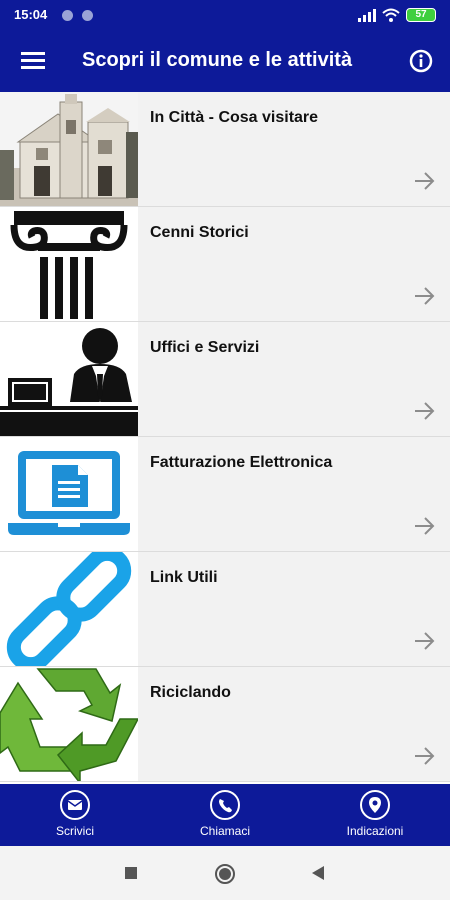 The width and height of the screenshot is (450, 900). I want to click on recycle-icon, so click(69, 724).